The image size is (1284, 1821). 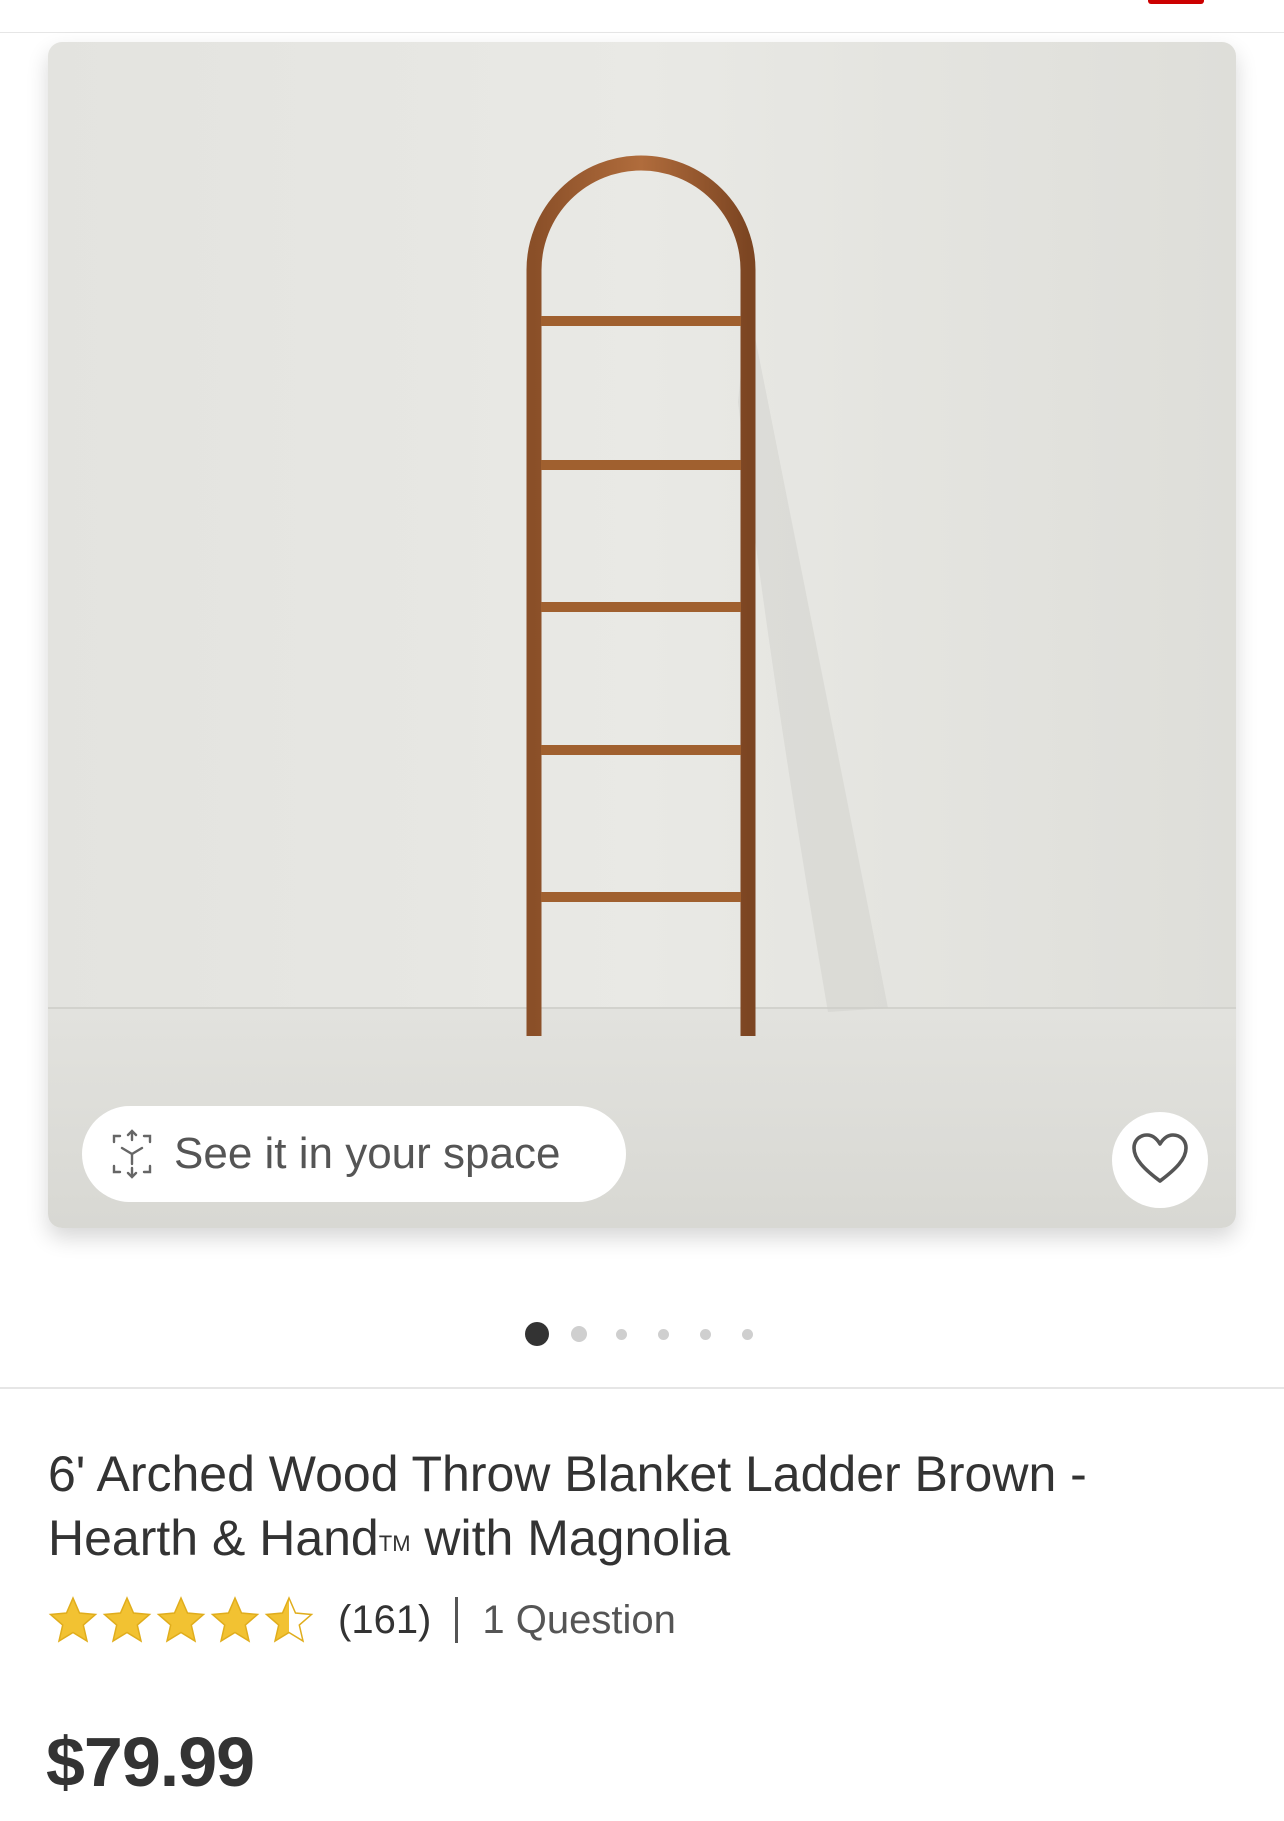 What do you see at coordinates (150, 1762) in the screenshot?
I see `product-price: $79.99` at bounding box center [150, 1762].